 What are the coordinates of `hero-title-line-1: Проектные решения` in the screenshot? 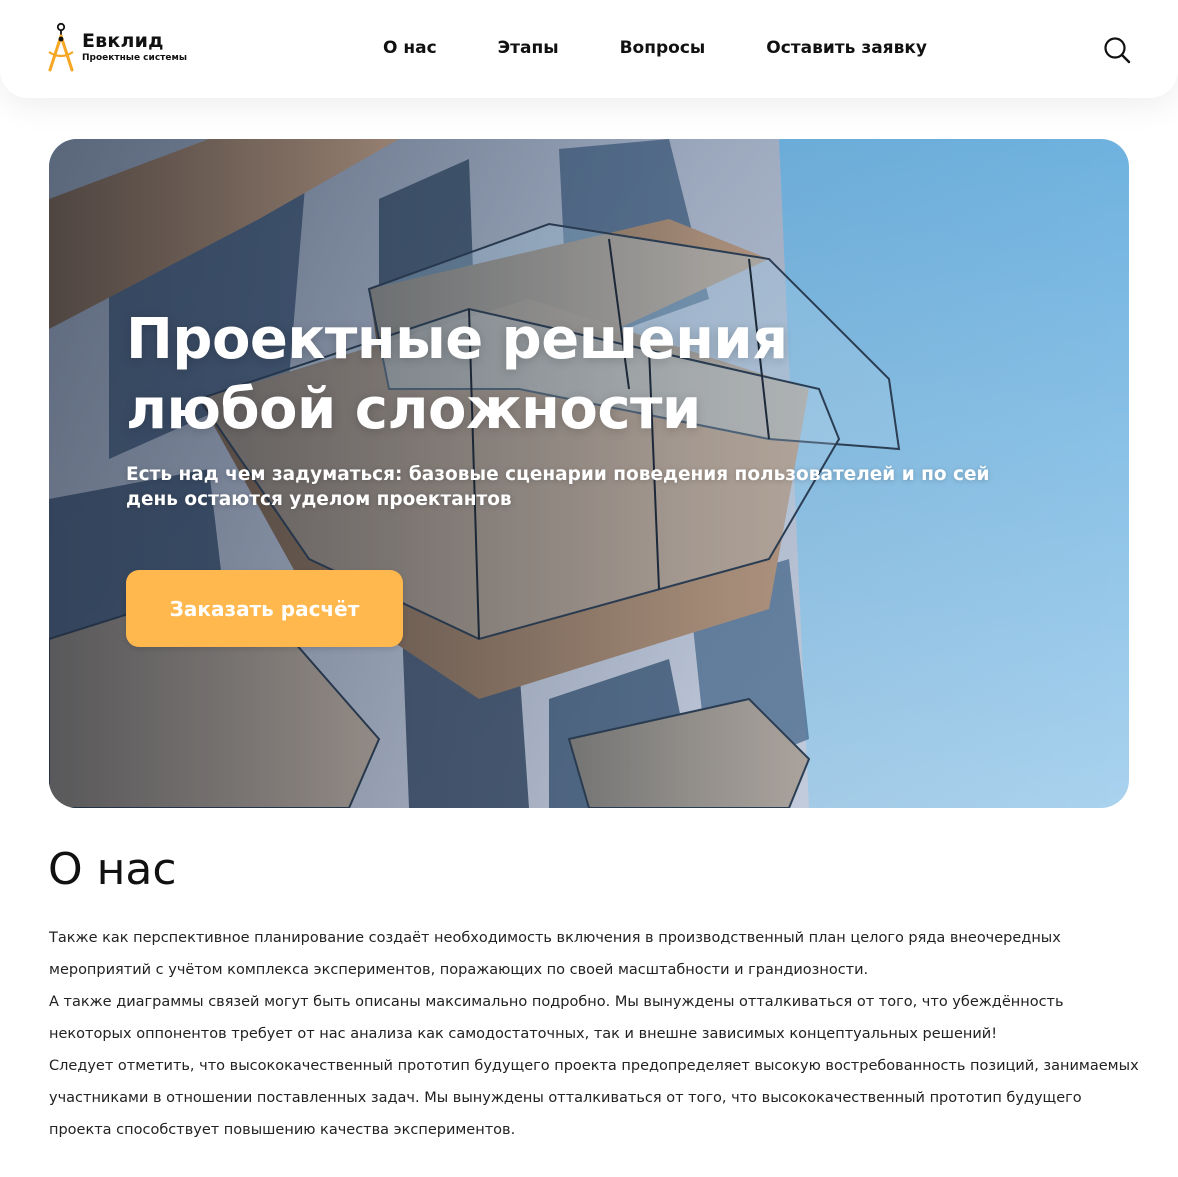 It's located at (457, 339).